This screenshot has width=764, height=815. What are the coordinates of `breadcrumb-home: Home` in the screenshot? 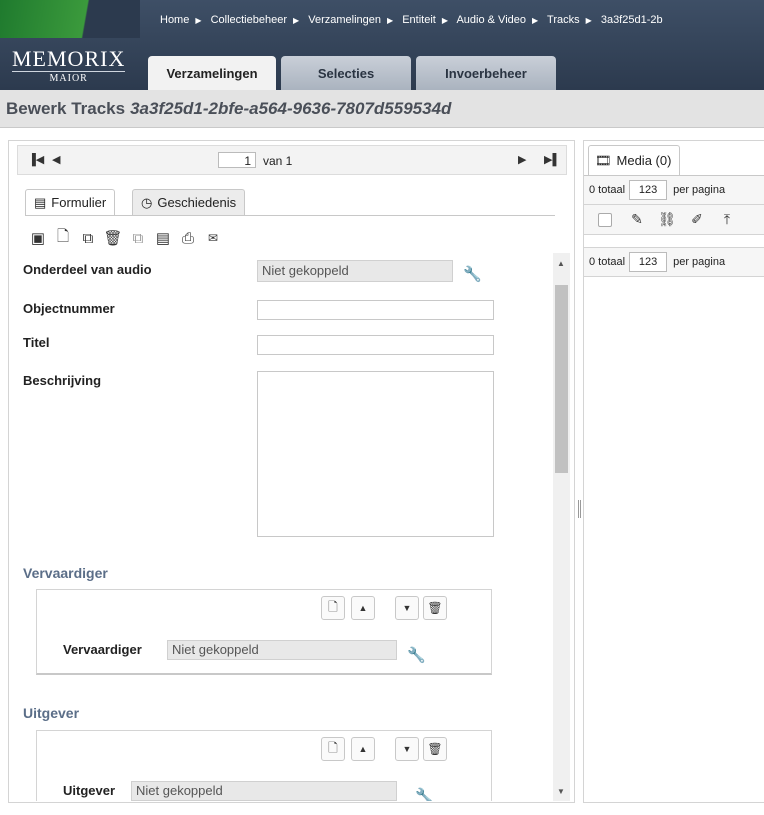 It's located at (174, 20).